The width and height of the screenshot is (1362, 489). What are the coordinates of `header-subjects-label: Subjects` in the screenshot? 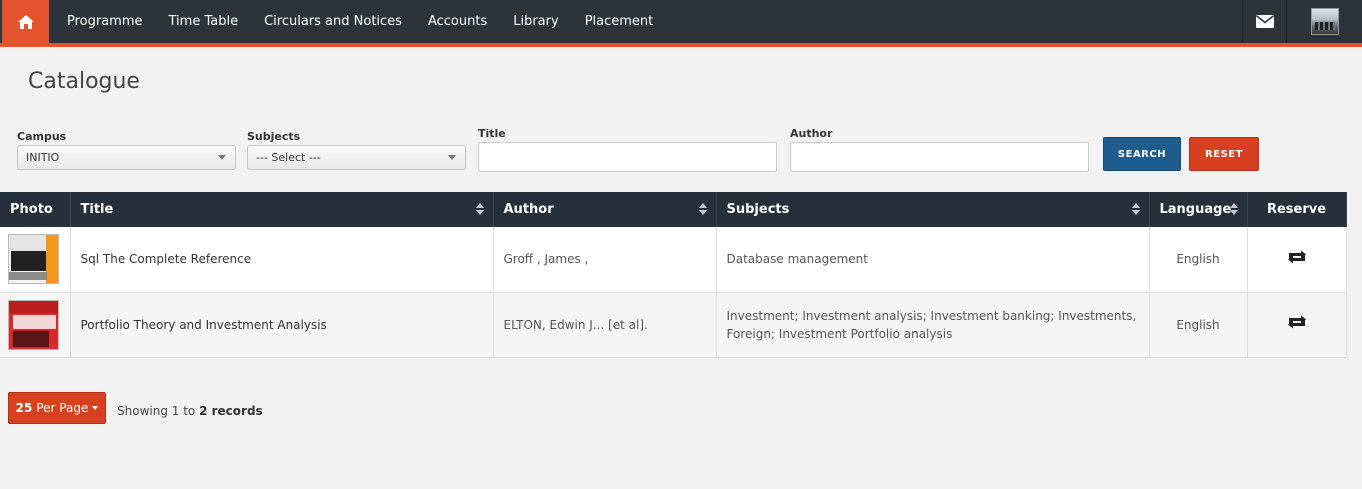 It's located at (758, 209).